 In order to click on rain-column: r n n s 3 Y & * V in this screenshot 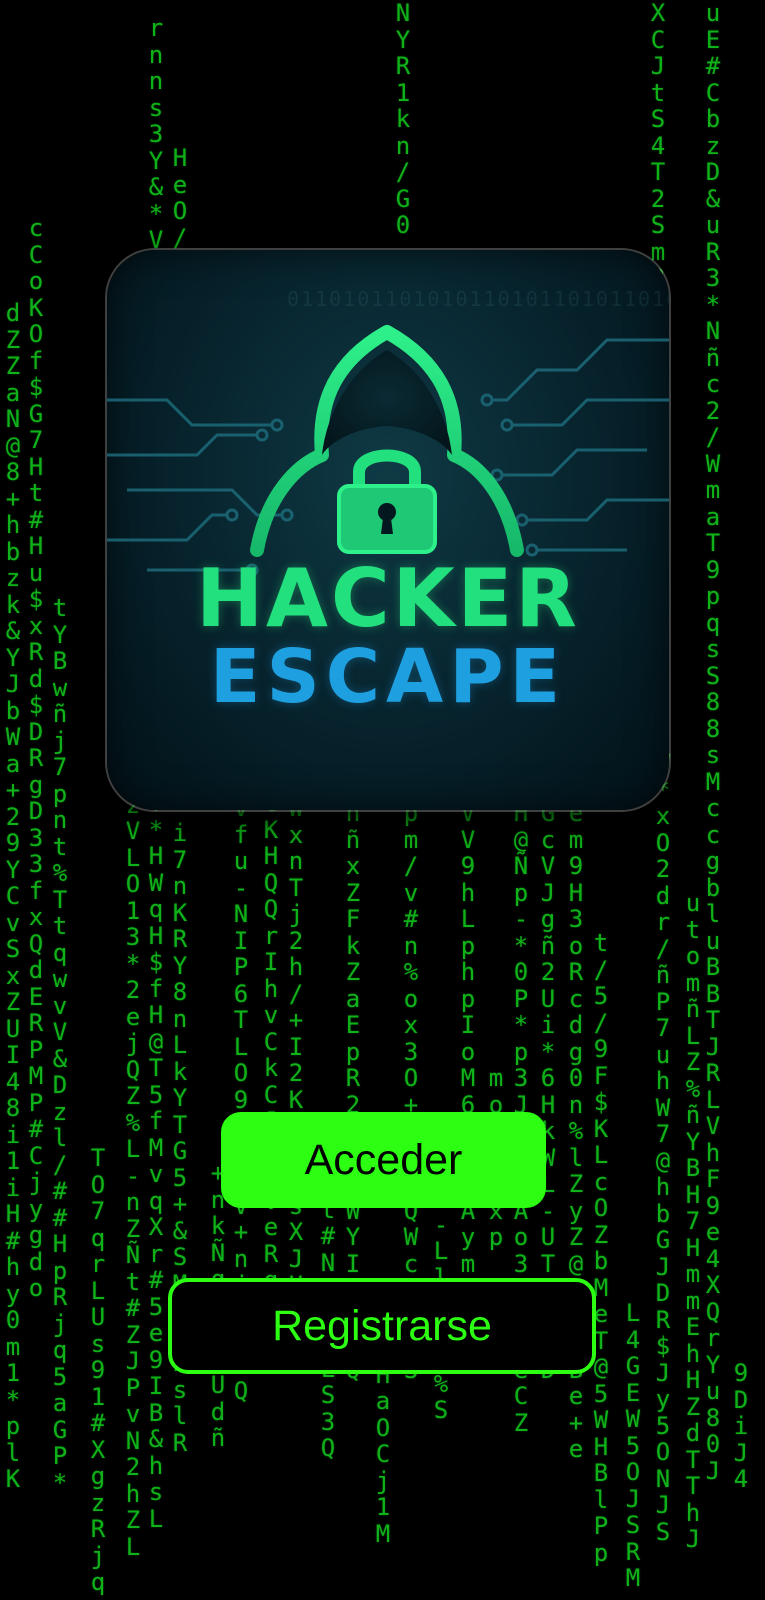, I will do `click(156, 134)`.